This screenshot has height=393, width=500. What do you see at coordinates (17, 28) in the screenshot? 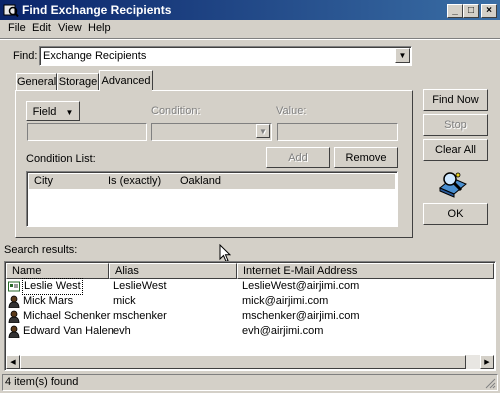
I see `menu-file: File` at bounding box center [17, 28].